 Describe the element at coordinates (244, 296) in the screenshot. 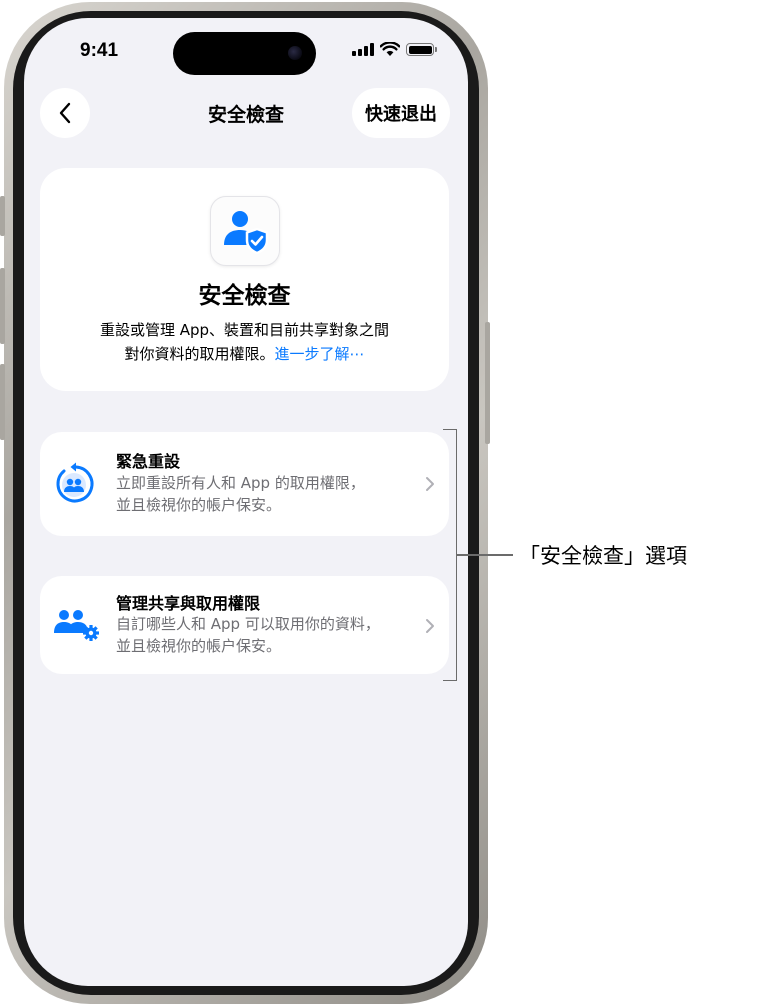

I see `header-title: 安全檢查` at that location.